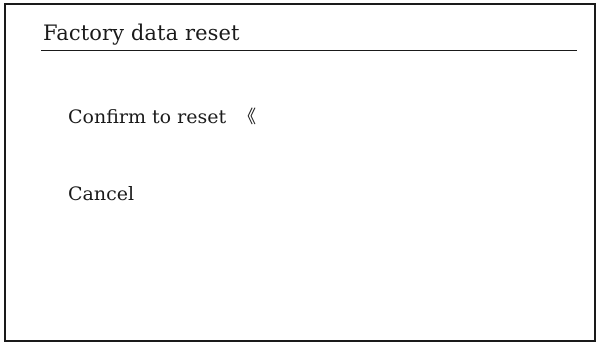 This screenshot has height=346, width=600. What do you see at coordinates (141, 33) in the screenshot?
I see `page-title: Factory data reset` at bounding box center [141, 33].